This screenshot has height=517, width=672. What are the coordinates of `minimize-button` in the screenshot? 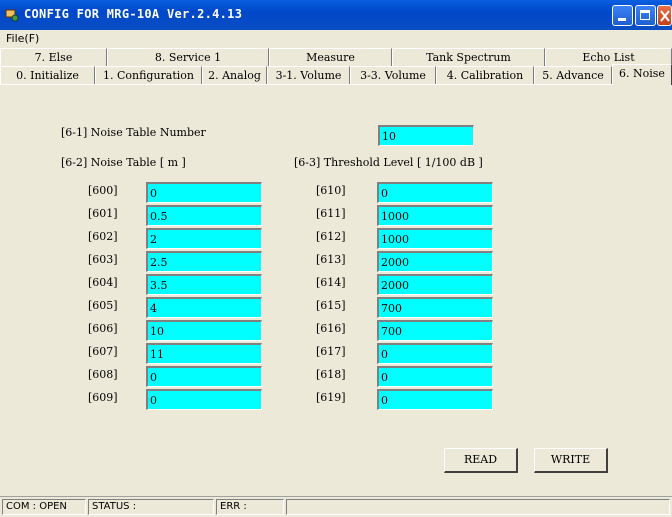 It's located at (622, 15).